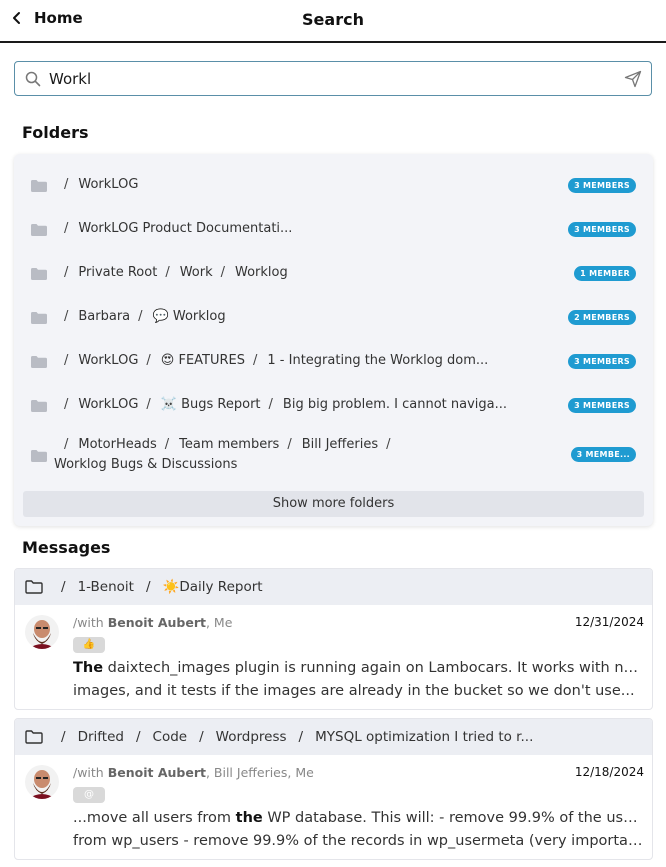 This screenshot has width=666, height=867. What do you see at coordinates (633, 79) in the screenshot?
I see `send-icon` at bounding box center [633, 79].